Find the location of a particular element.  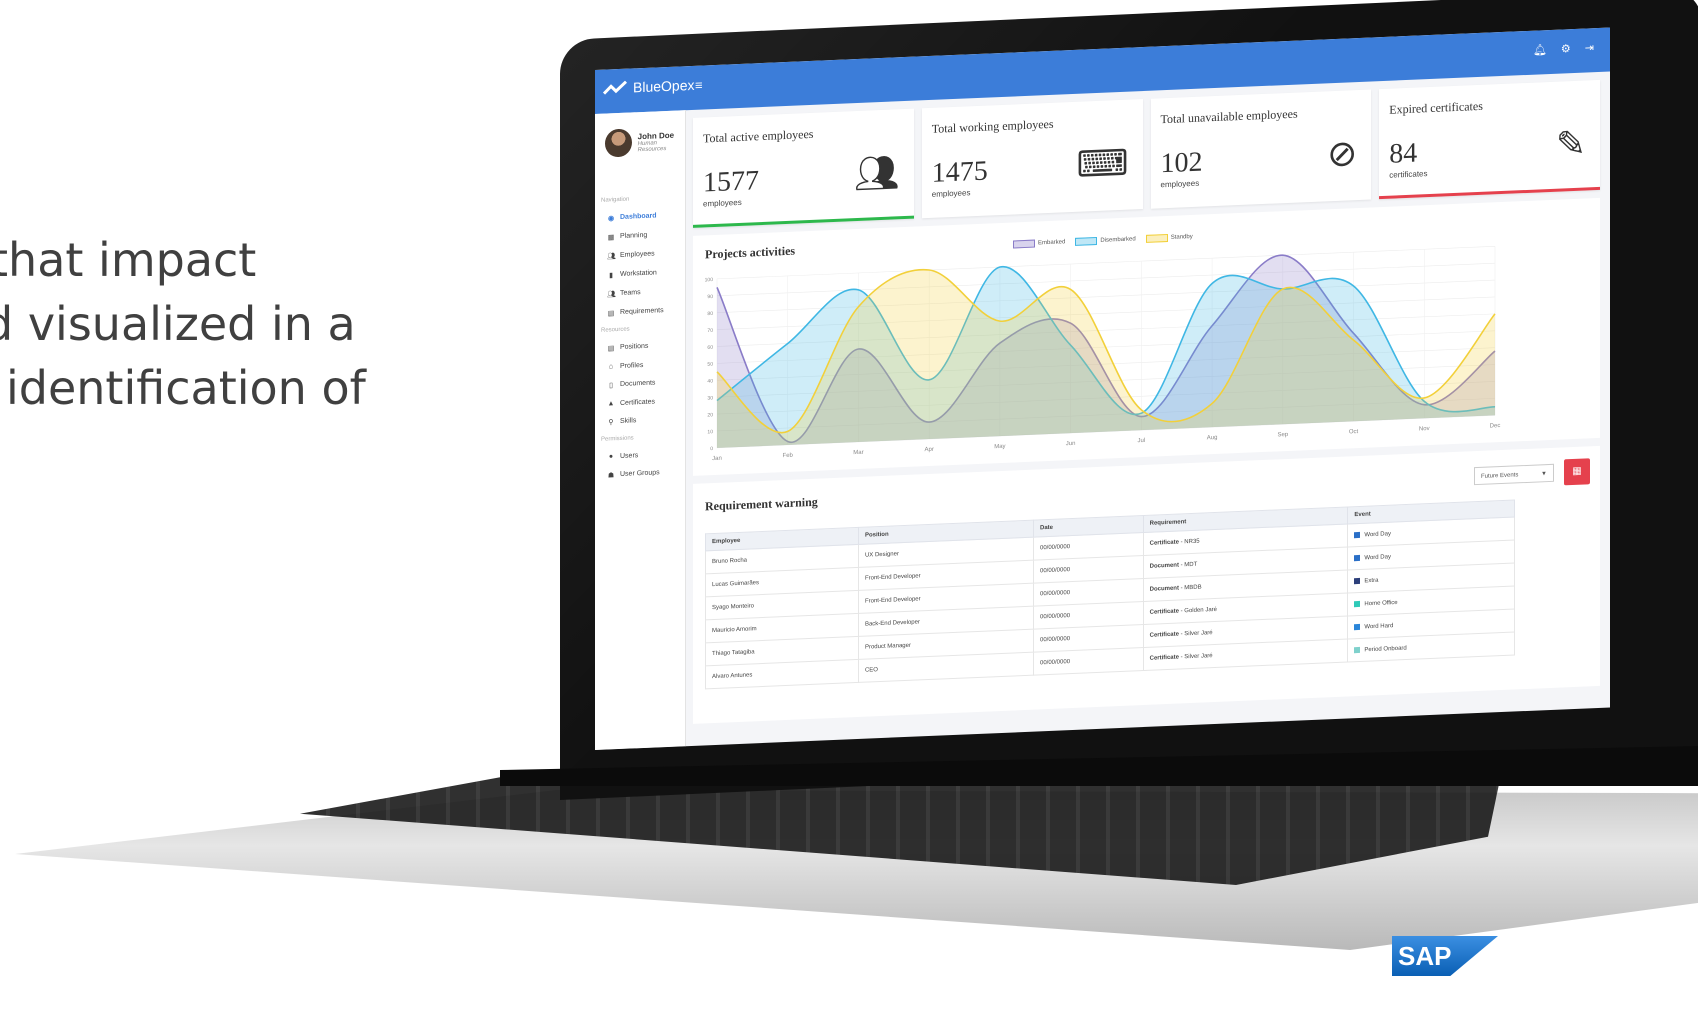

event-filter-select: Future Events ▼ is located at coordinates (1514, 474).